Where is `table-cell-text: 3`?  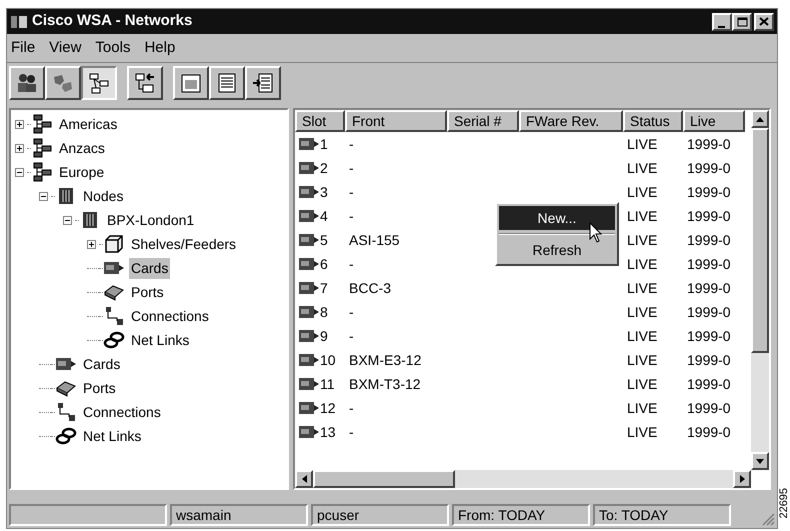 table-cell-text: 3 is located at coordinates (324, 192).